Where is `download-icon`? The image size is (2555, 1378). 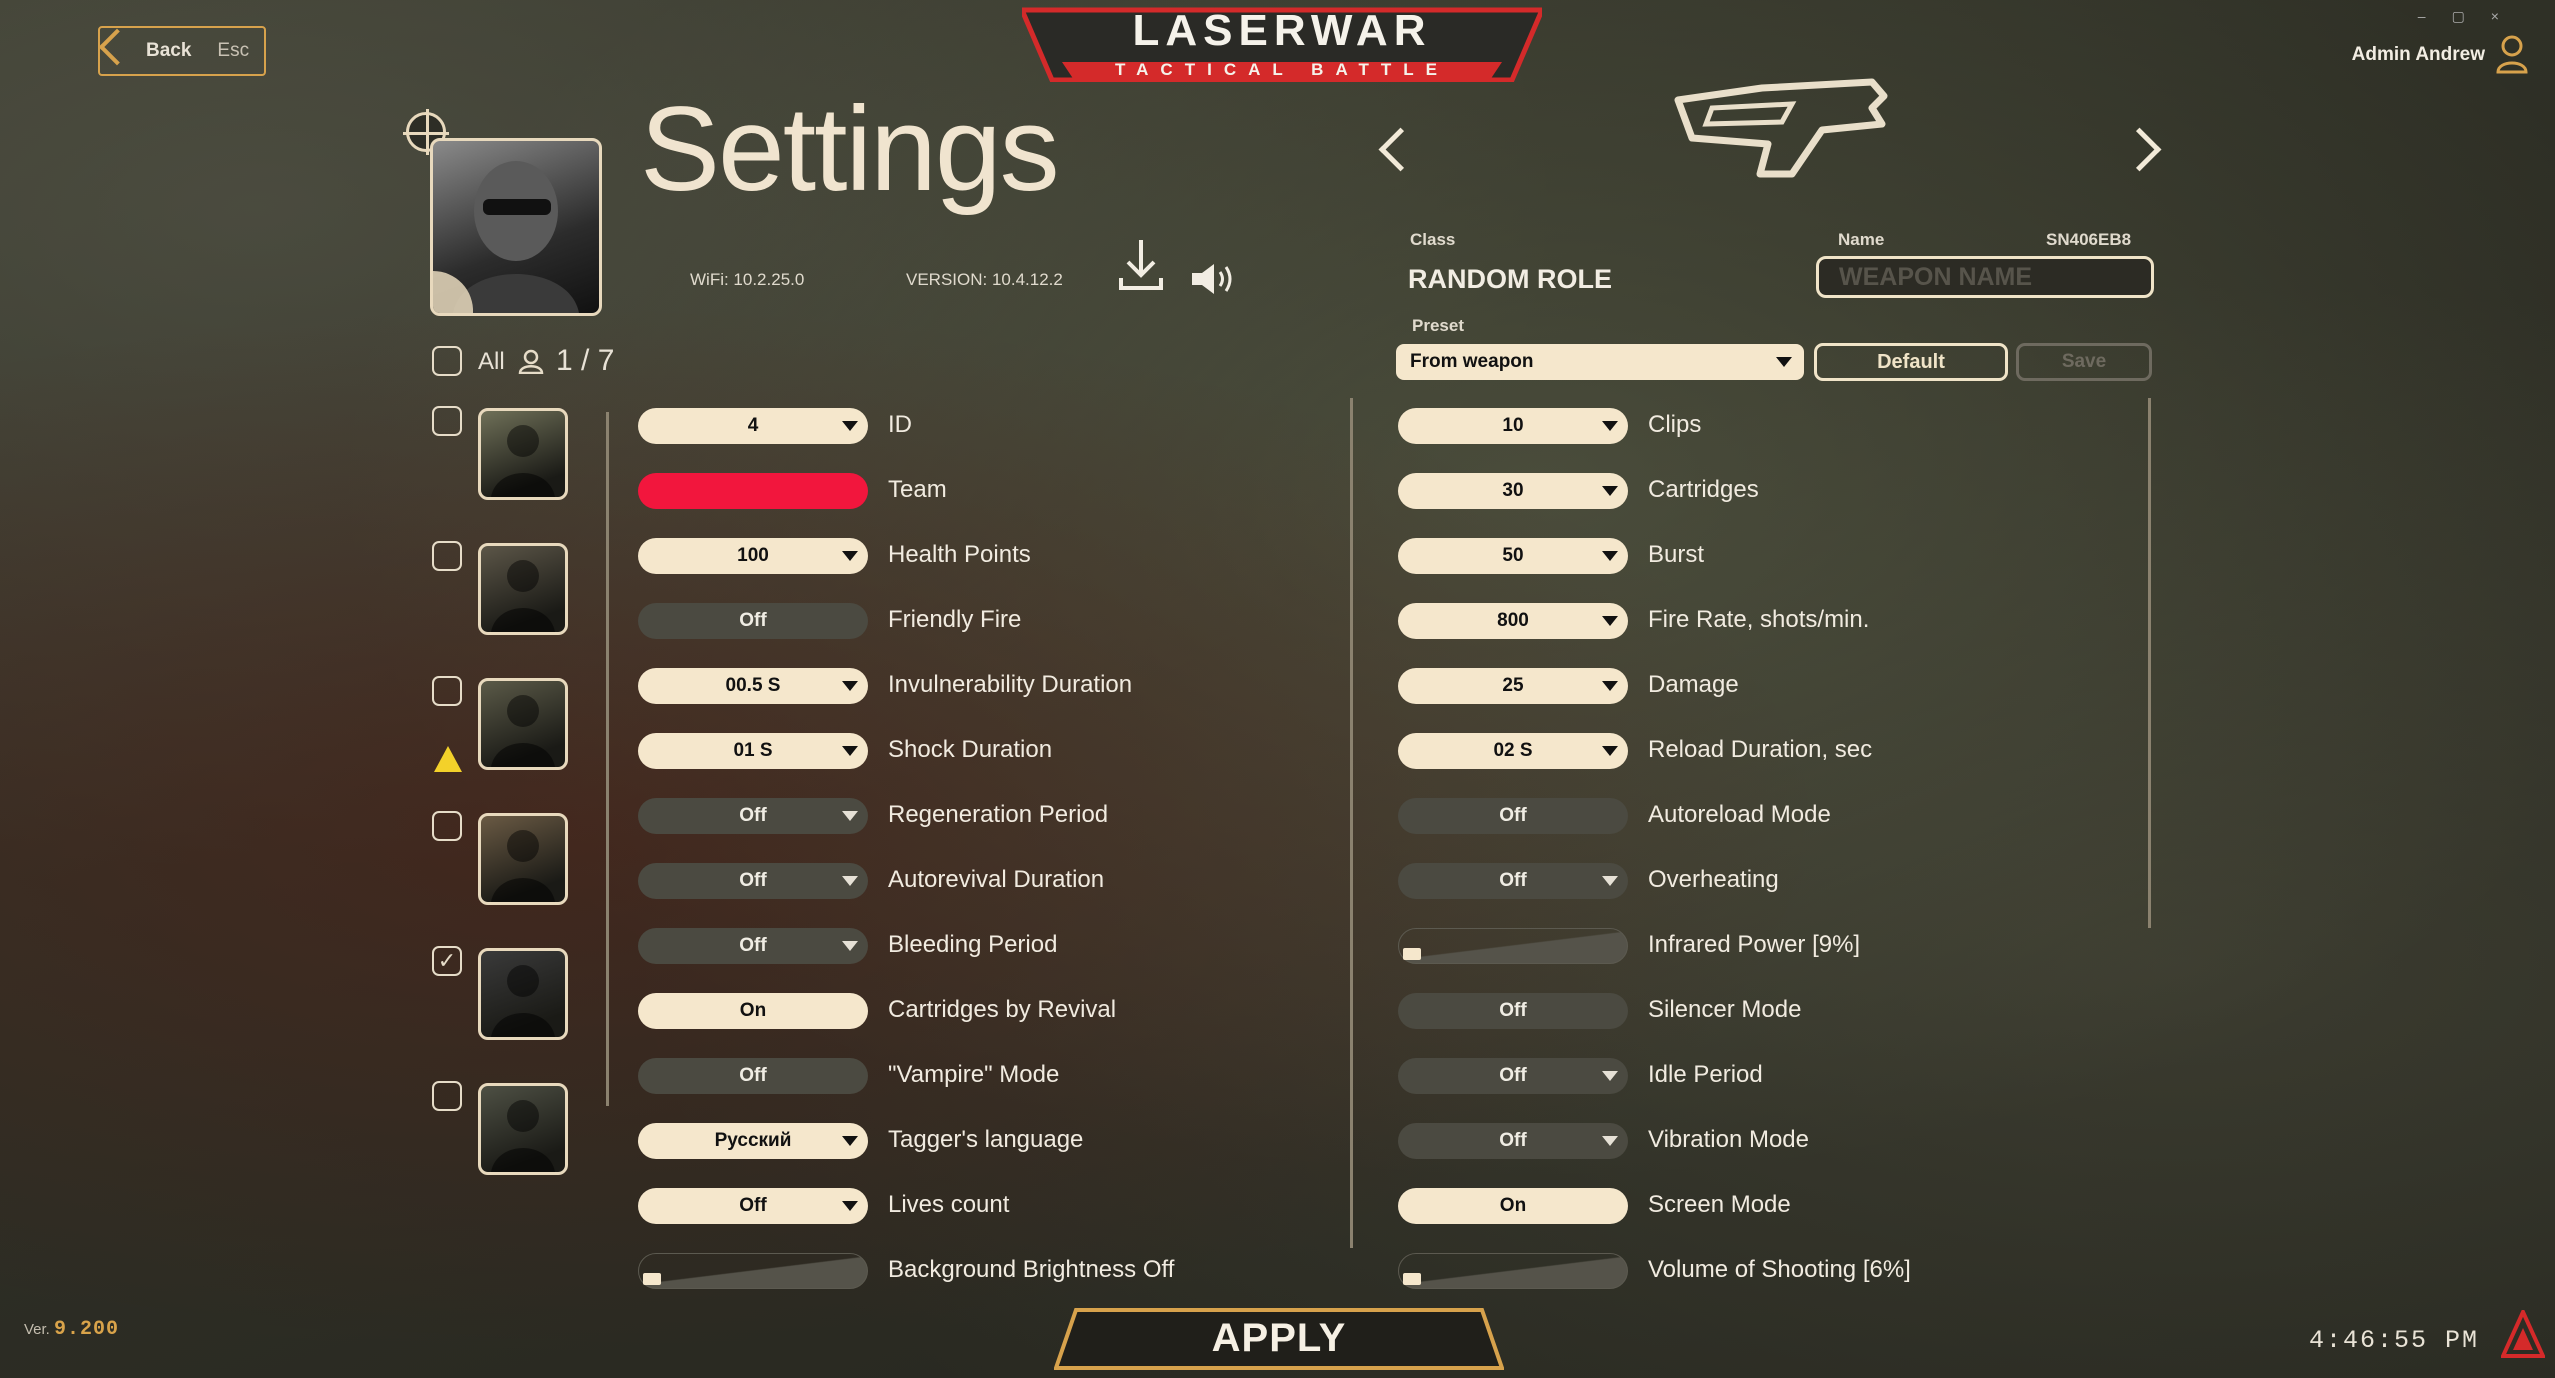 download-icon is located at coordinates (1141, 265).